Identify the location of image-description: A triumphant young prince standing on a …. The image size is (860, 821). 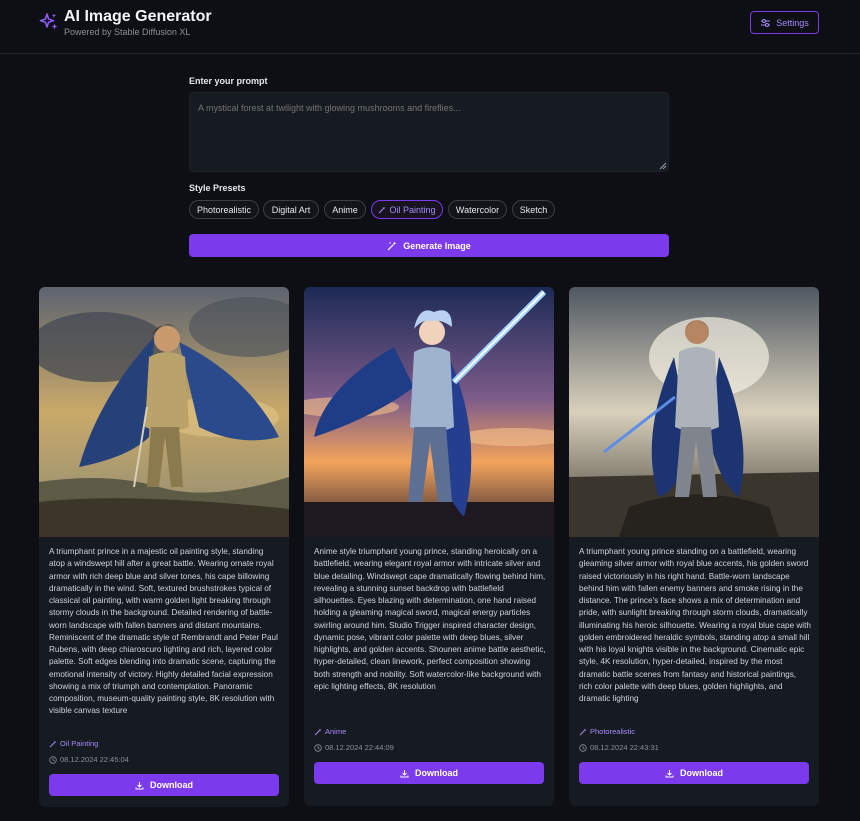
(695, 625).